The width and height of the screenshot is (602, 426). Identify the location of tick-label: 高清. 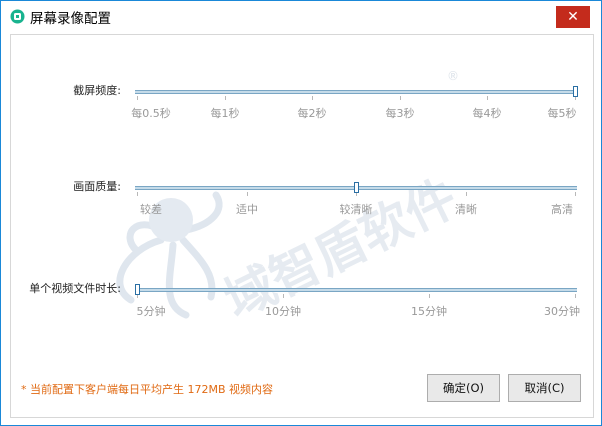
(562, 209).